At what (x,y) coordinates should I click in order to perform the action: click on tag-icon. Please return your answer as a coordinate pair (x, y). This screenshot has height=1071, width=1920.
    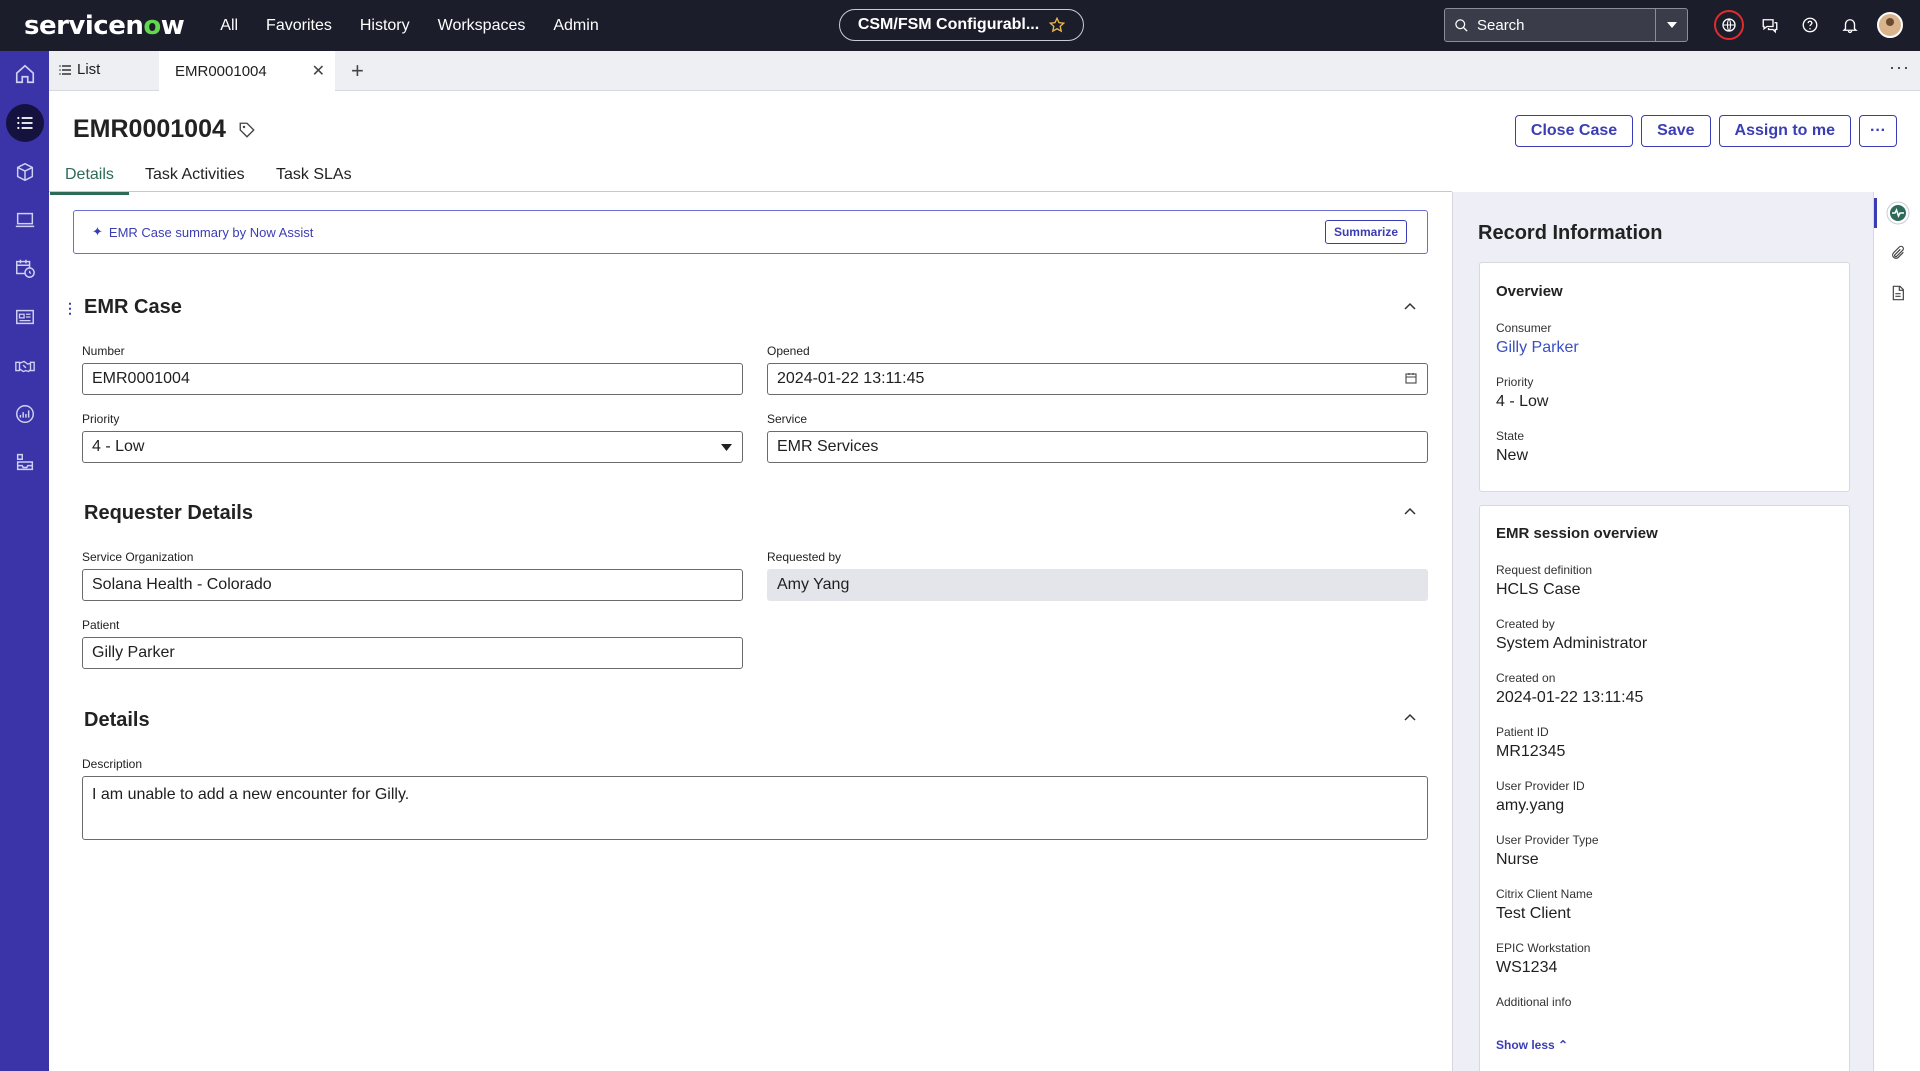
    Looking at the image, I should click on (247, 130).